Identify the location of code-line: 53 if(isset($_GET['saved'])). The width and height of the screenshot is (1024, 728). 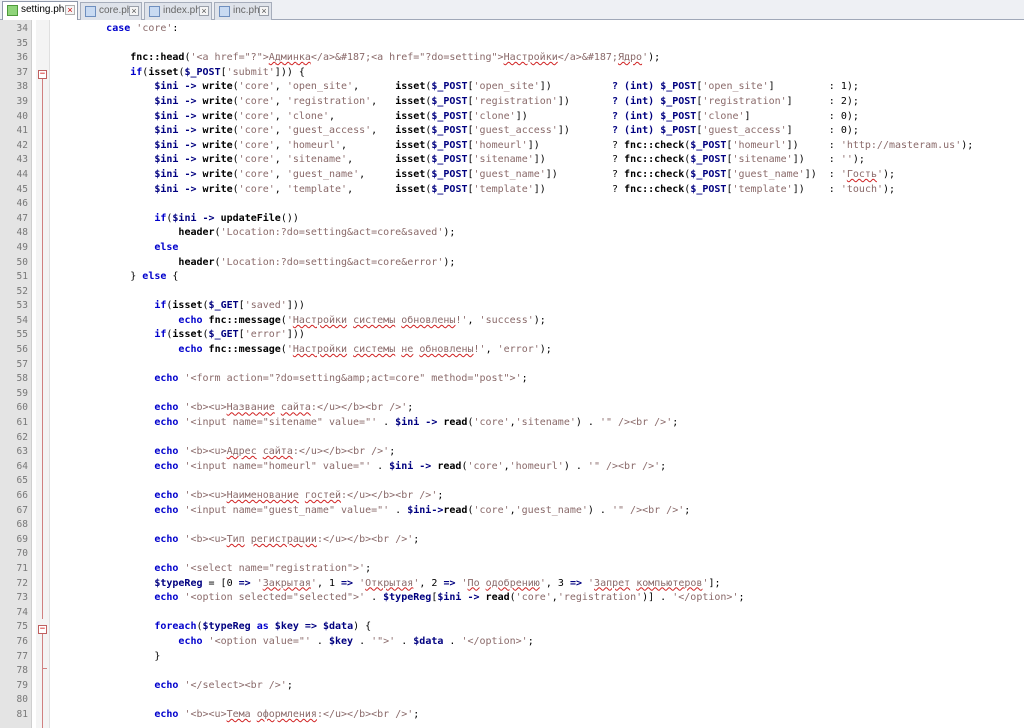
(512, 306).